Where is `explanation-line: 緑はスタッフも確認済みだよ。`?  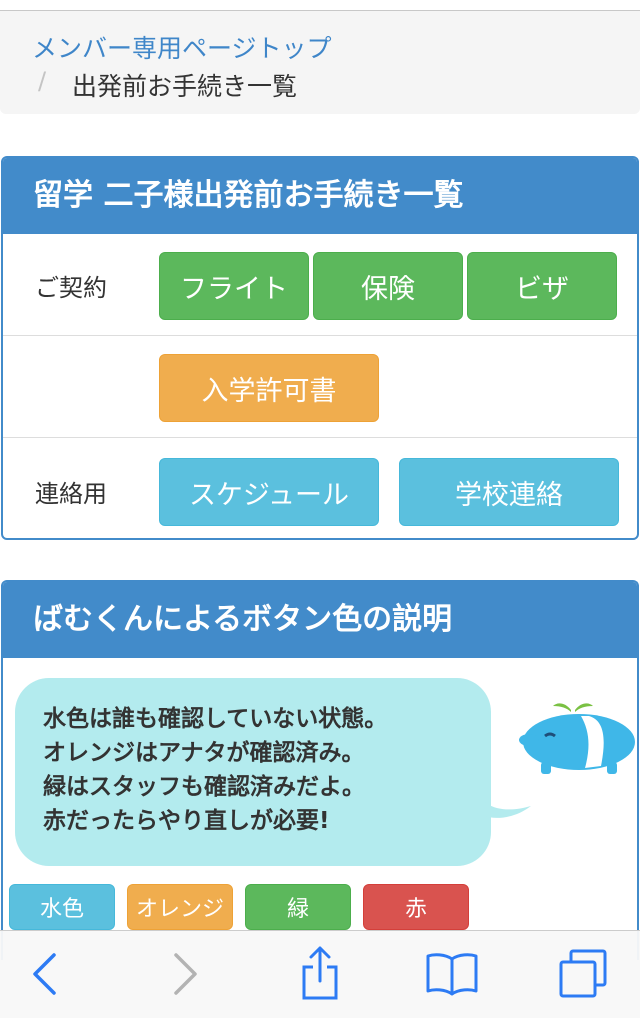 explanation-line: 緑はスタッフも確認済みだよ。 is located at coordinates (204, 787).